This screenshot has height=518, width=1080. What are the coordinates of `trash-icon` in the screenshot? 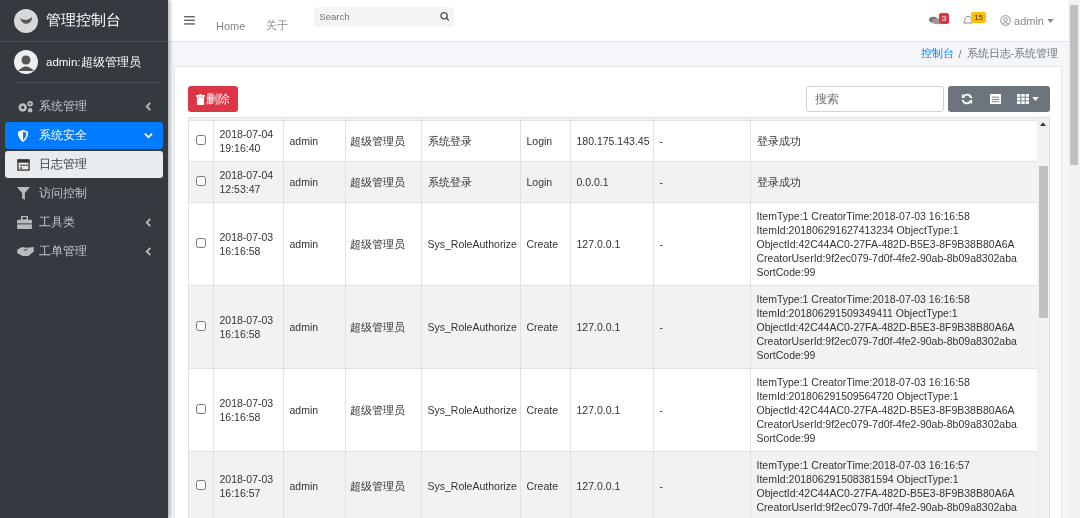 It's located at (200, 99).